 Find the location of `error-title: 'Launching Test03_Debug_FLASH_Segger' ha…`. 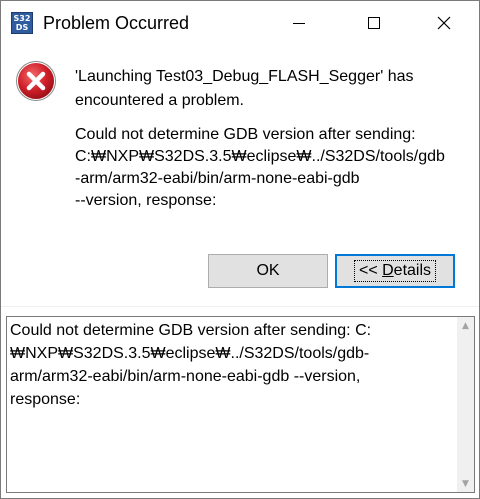

error-title: 'Launching Test03_Debug_FLASH_Segger' ha… is located at coordinates (272, 89).